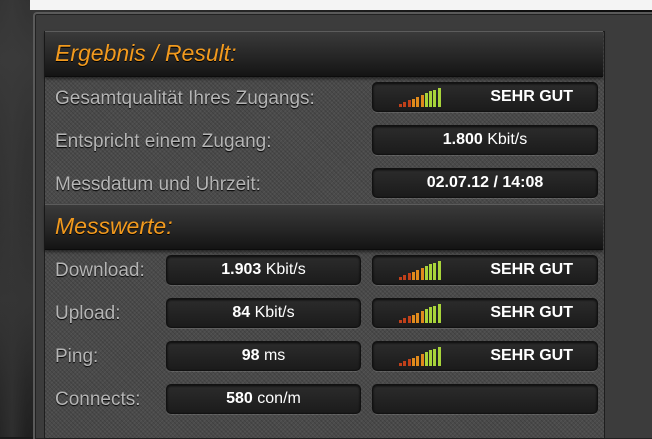 This screenshot has height=439, width=652. Describe the element at coordinates (88, 313) in the screenshot. I see `upload-label: Upload:` at that location.